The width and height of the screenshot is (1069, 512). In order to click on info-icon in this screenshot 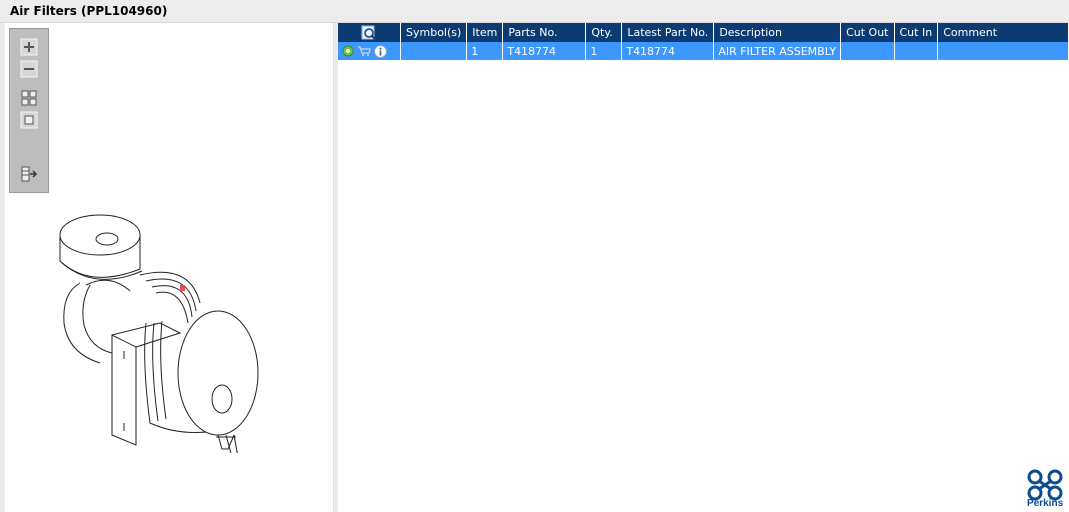, I will do `click(380, 51)`.